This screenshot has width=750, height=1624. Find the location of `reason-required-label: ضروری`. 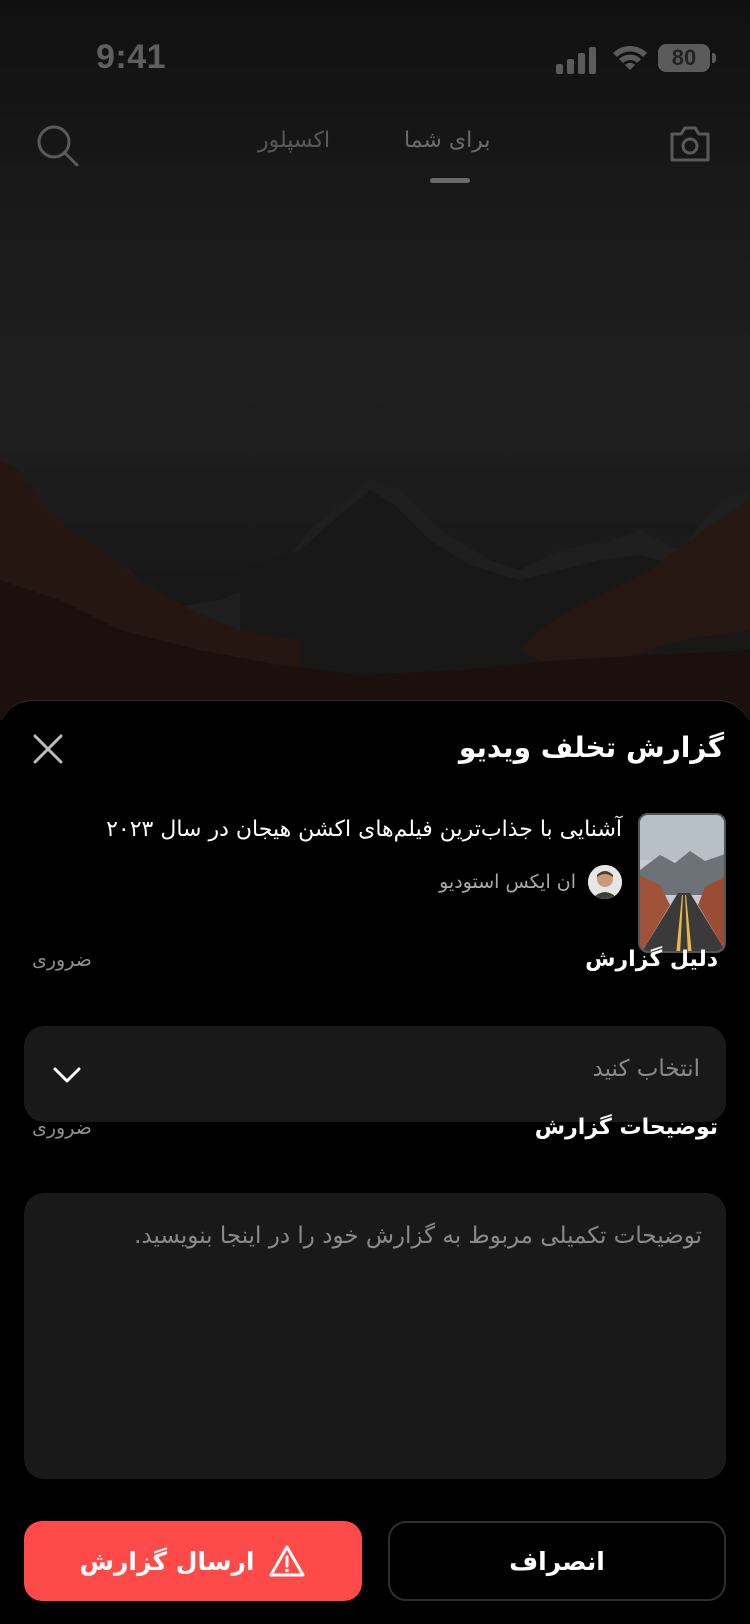

reason-required-label: ضروری is located at coordinates (62, 960).